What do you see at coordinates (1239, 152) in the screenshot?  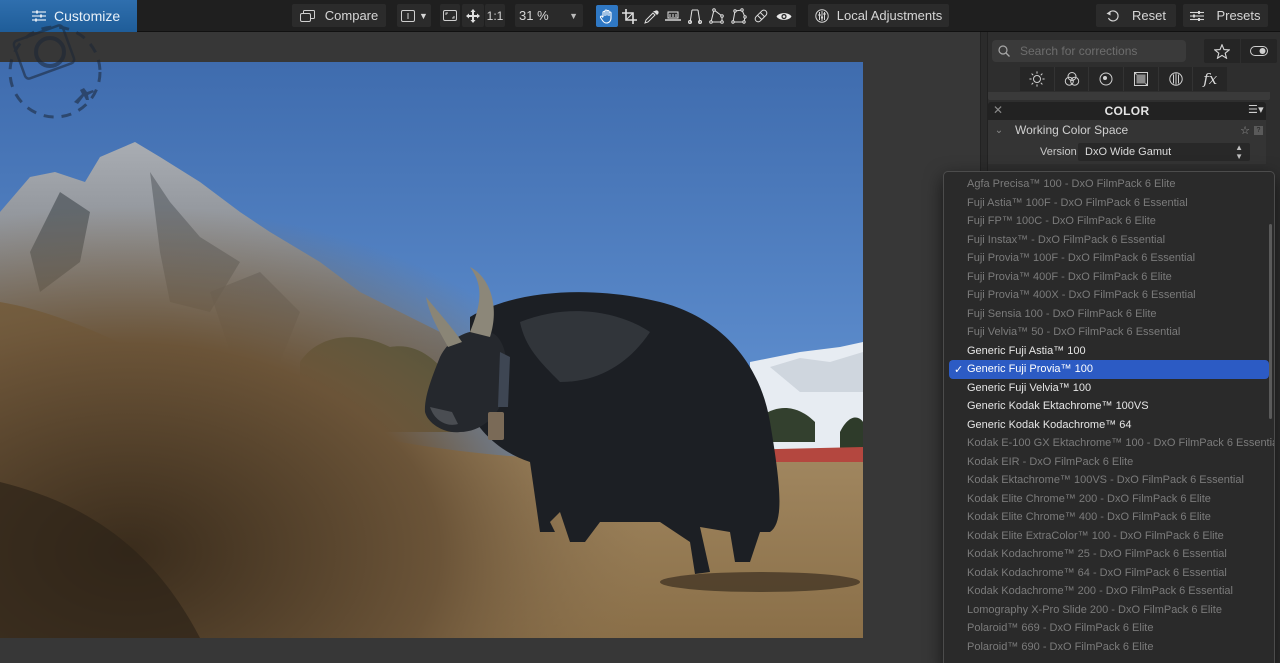 I see `updown-arrows-icon: ▲ ▼` at bounding box center [1239, 152].